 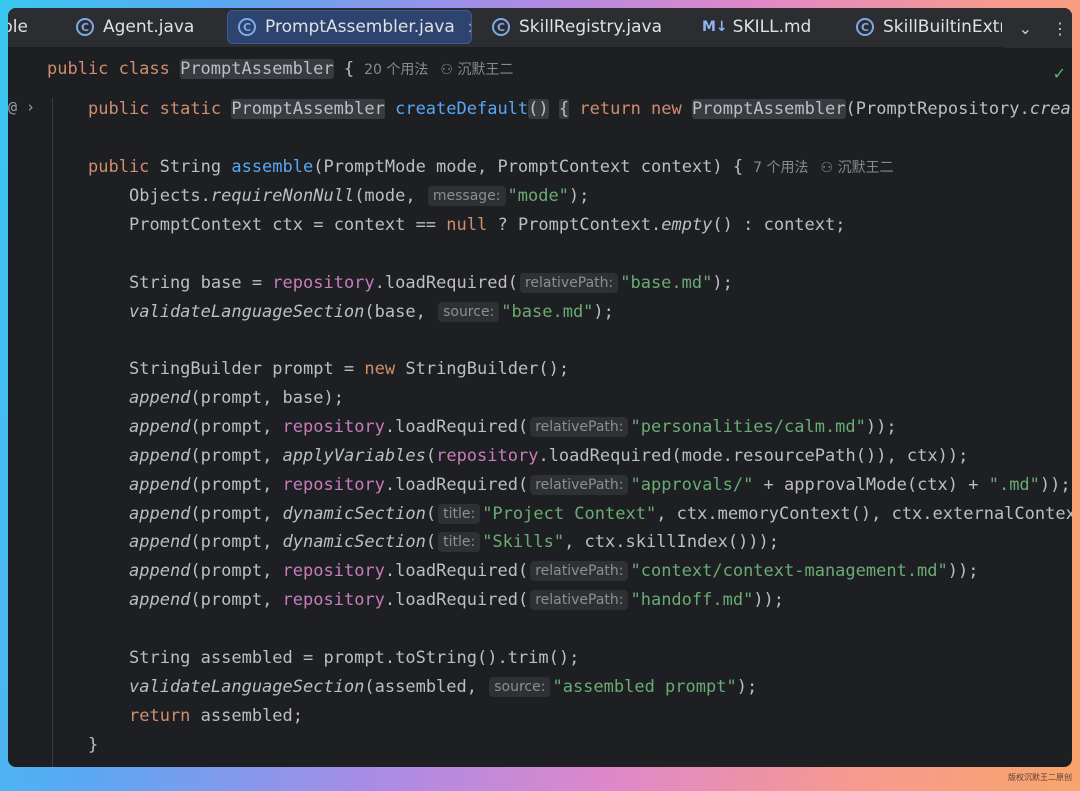 What do you see at coordinates (942, 27) in the screenshot?
I see `tab-label: SkillBuiltinExtra` at bounding box center [942, 27].